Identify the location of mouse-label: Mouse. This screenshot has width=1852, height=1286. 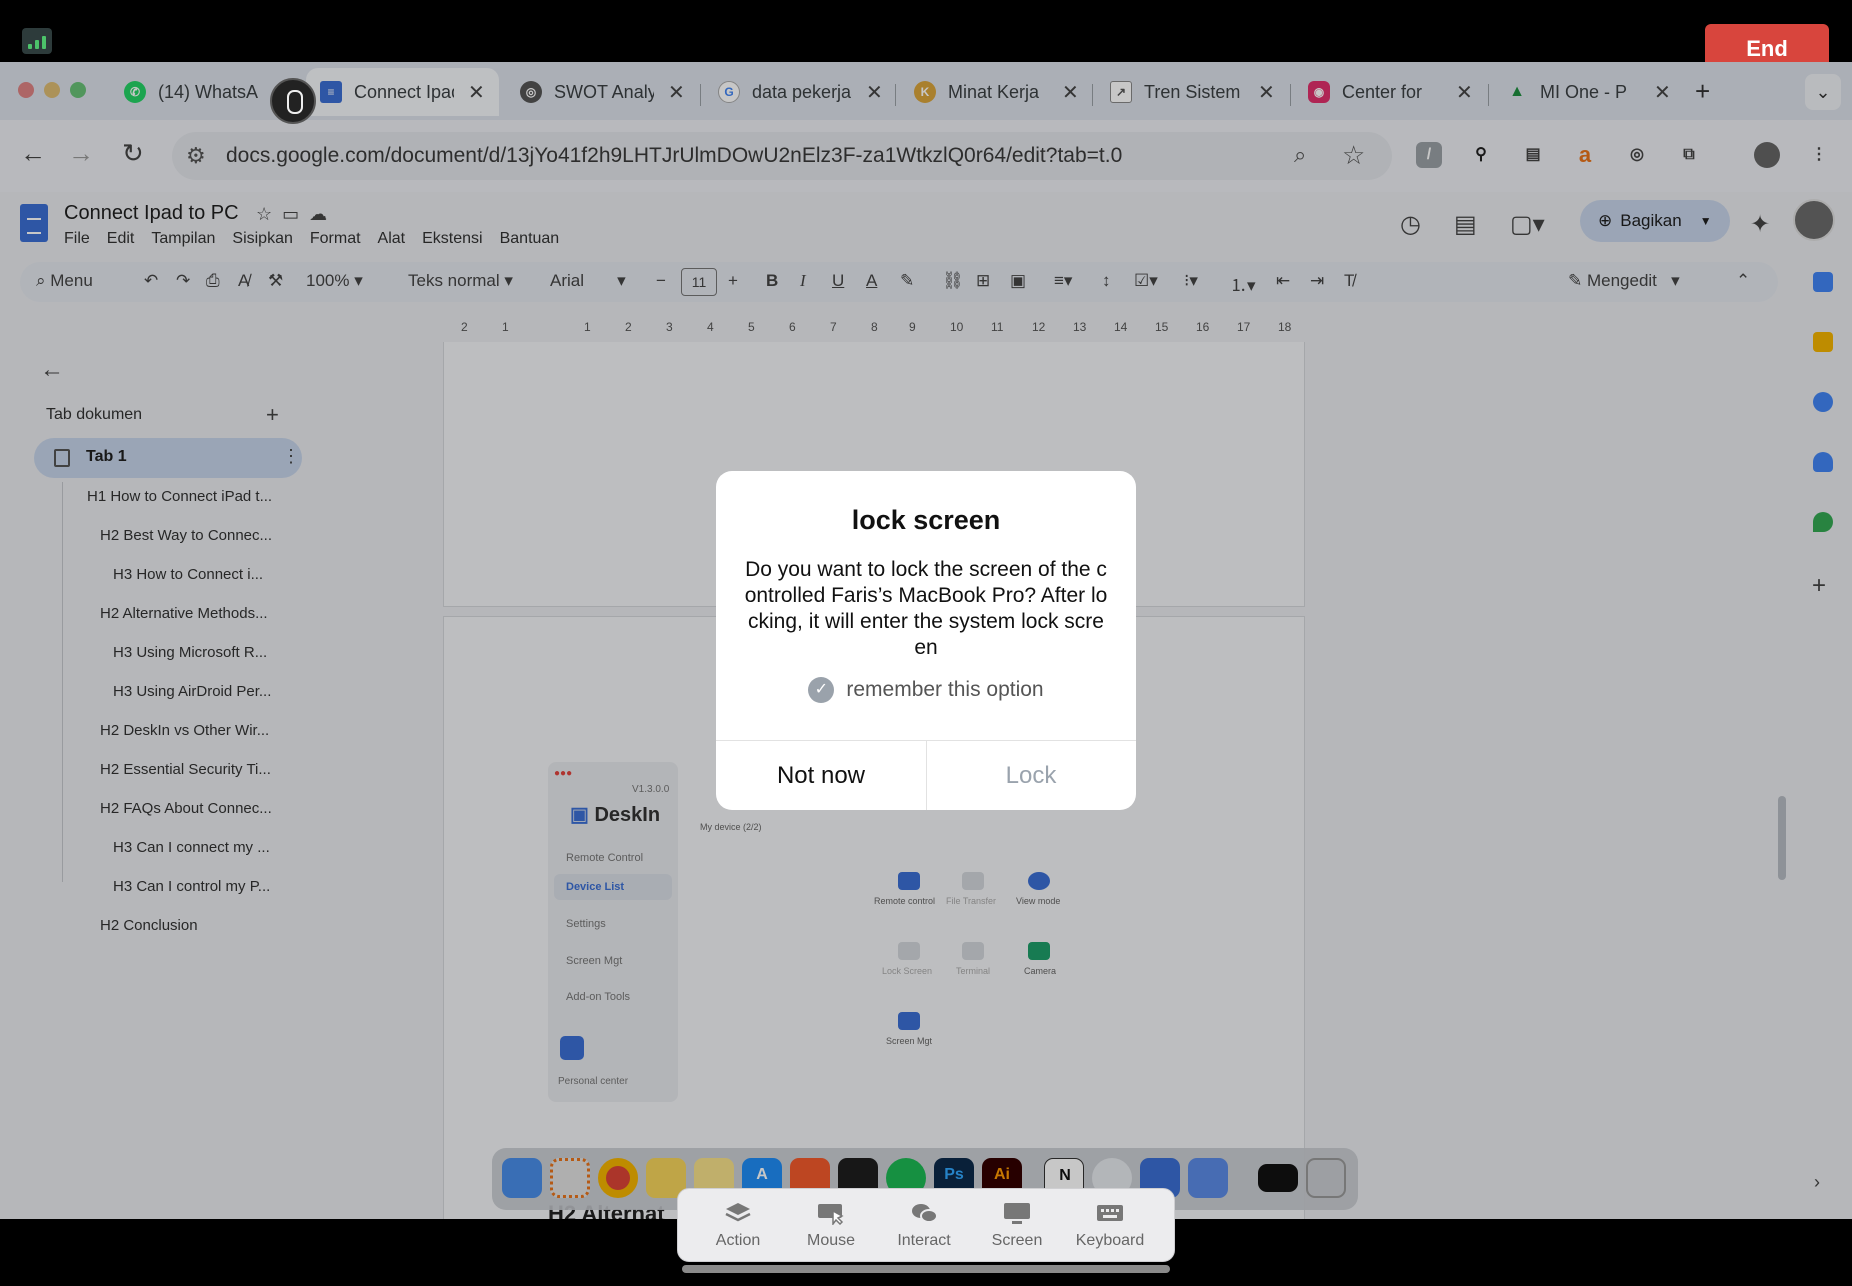
(831, 1240).